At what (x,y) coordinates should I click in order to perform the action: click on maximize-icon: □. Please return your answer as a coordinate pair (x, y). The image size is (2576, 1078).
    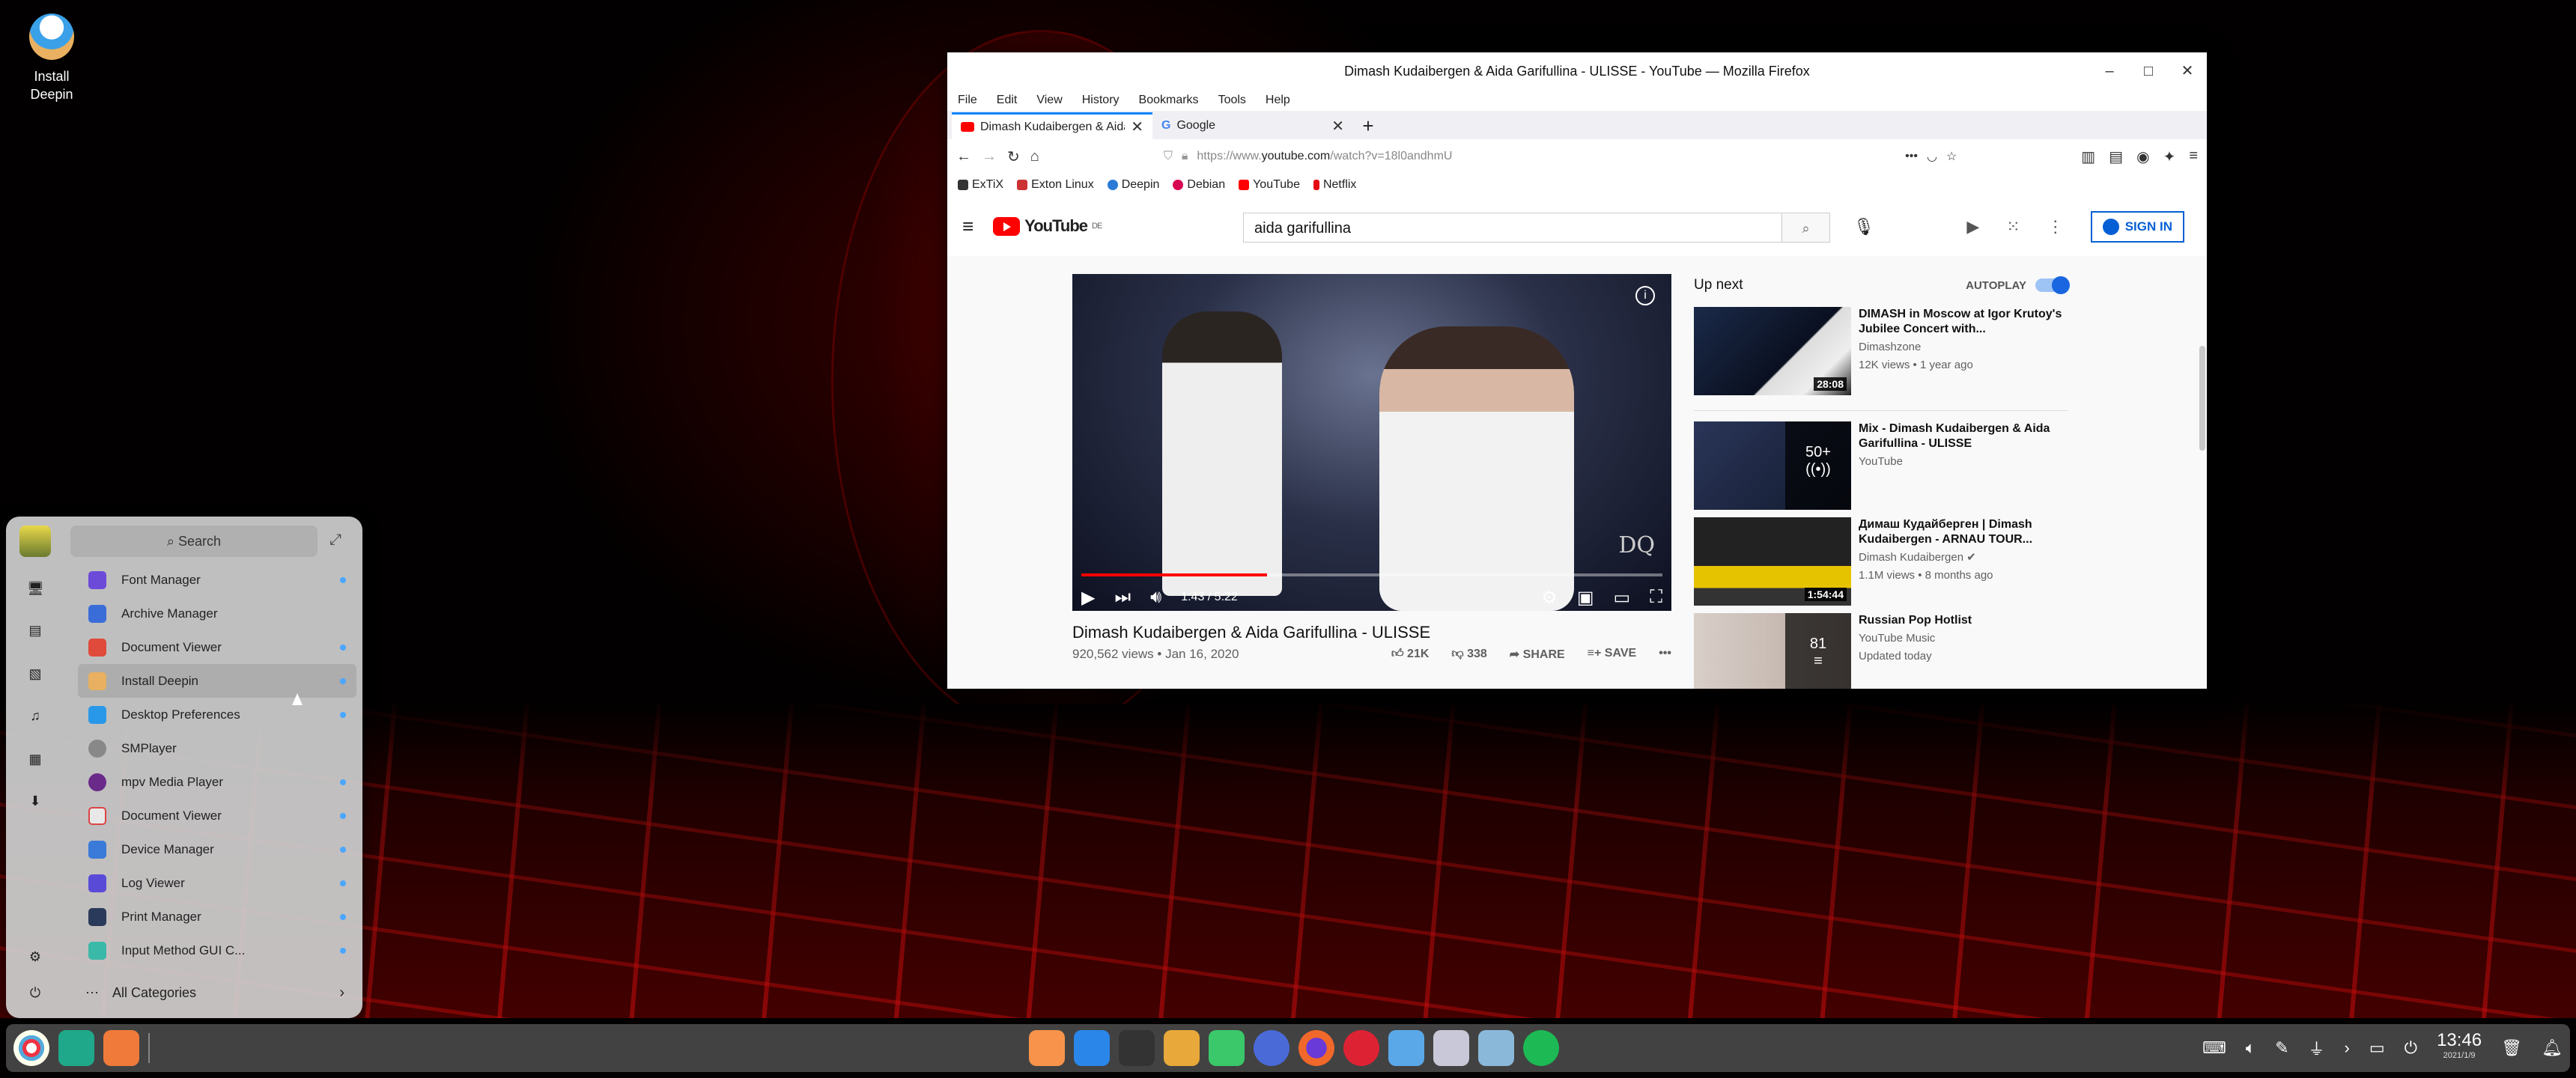
    Looking at the image, I should click on (2148, 71).